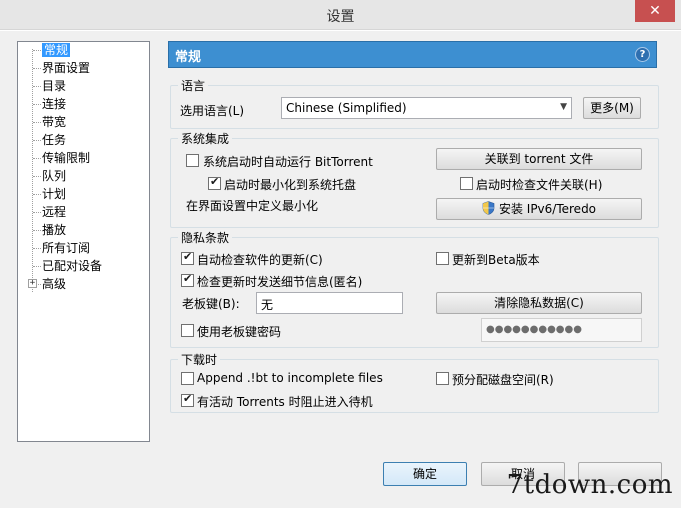 This screenshot has height=508, width=681. What do you see at coordinates (199, 359) in the screenshot?
I see `download-group-label: 下载时` at bounding box center [199, 359].